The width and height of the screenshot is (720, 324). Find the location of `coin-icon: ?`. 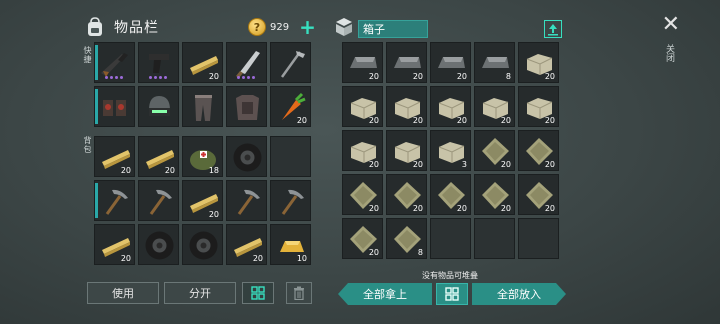

coin-icon: ? is located at coordinates (257, 27).